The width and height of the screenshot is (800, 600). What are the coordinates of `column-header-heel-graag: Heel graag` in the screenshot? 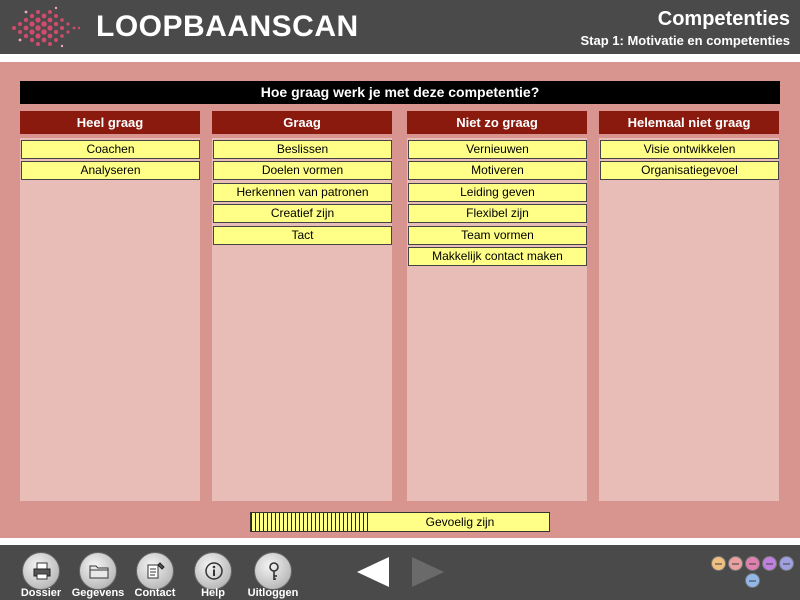 It's located at (110, 122).